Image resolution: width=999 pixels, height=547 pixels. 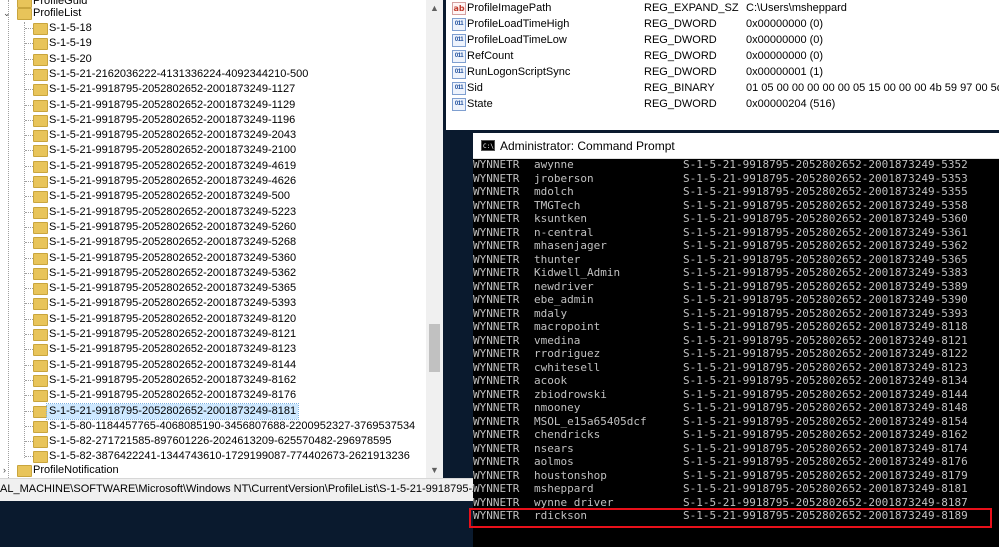 I want to click on tree-scrollbar: ▲ ▼, so click(x=434, y=239).